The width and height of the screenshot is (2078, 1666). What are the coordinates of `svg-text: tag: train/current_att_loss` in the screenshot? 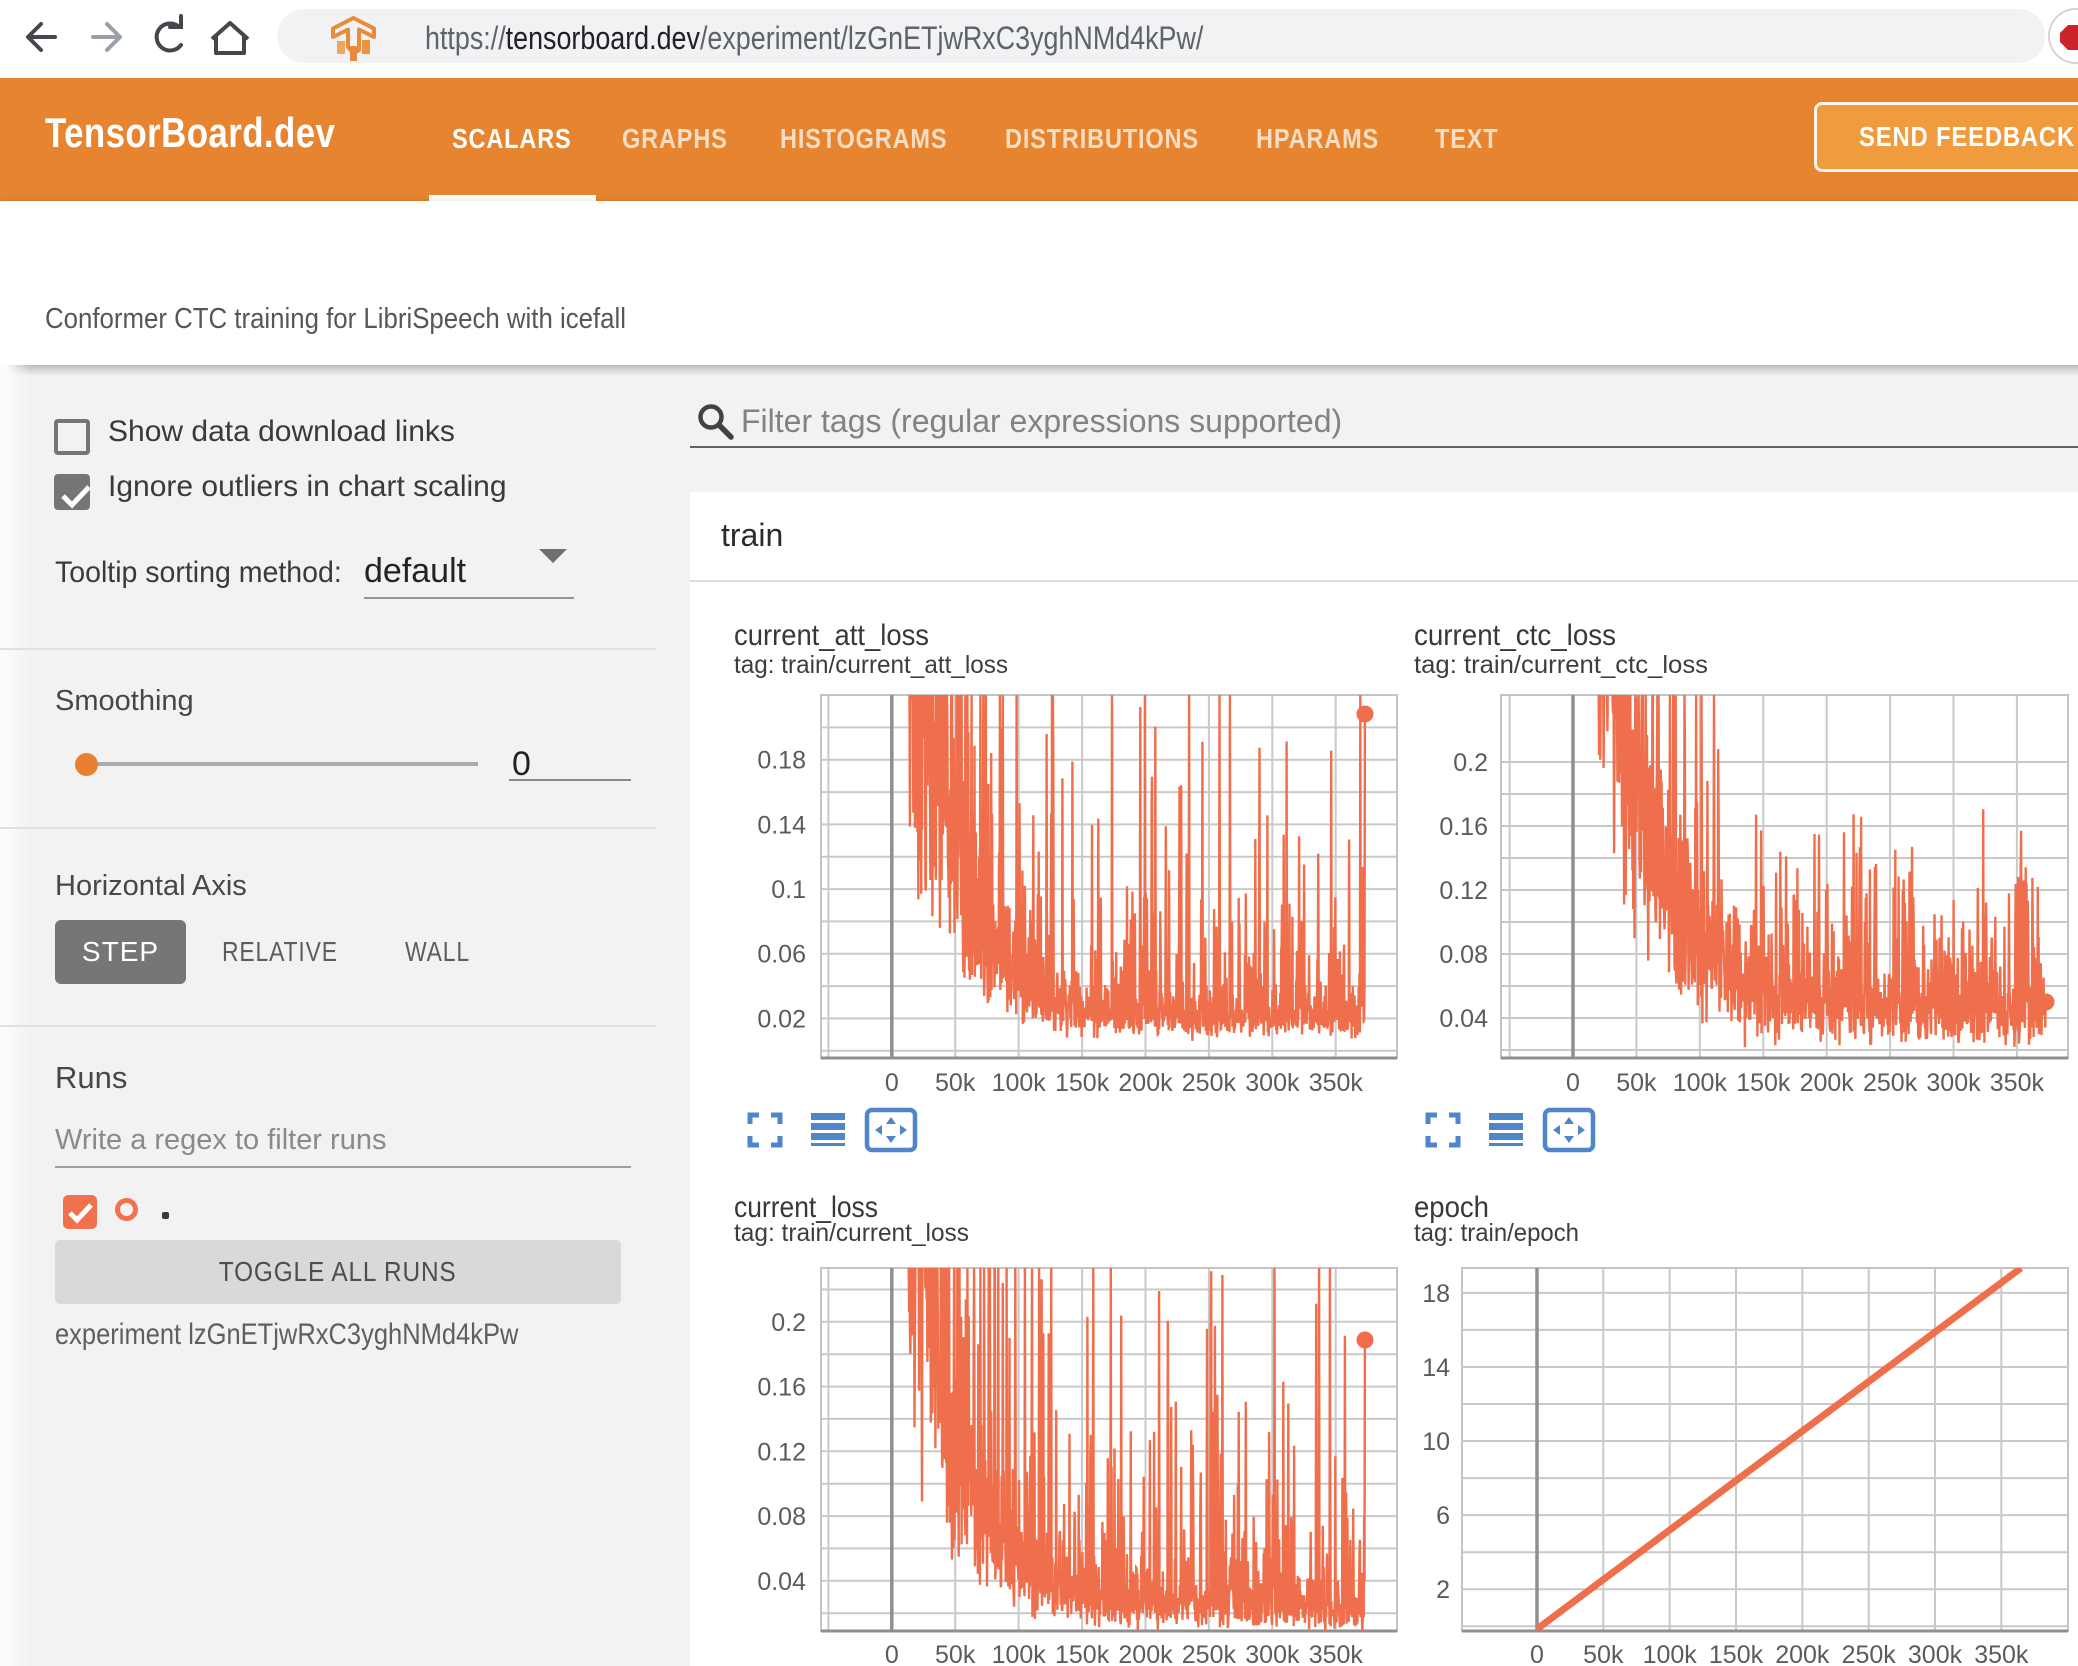 It's located at (871, 665).